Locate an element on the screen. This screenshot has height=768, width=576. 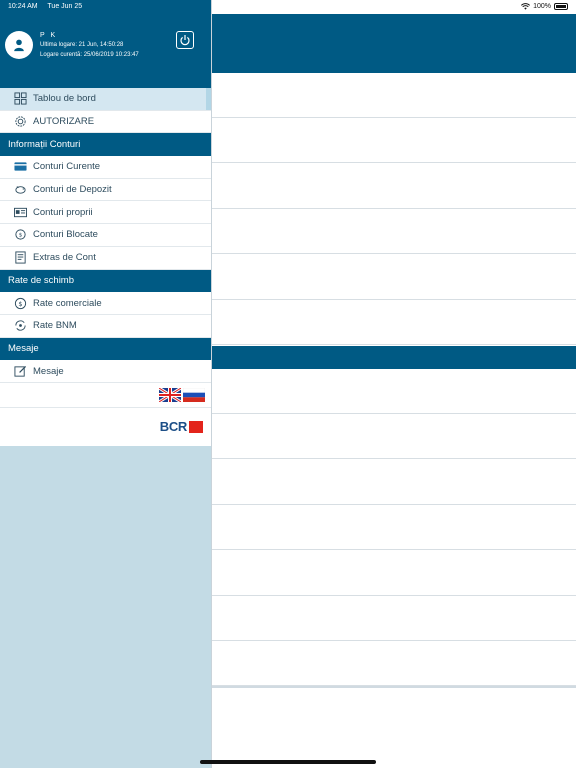
avatar is located at coordinates (19, 45).